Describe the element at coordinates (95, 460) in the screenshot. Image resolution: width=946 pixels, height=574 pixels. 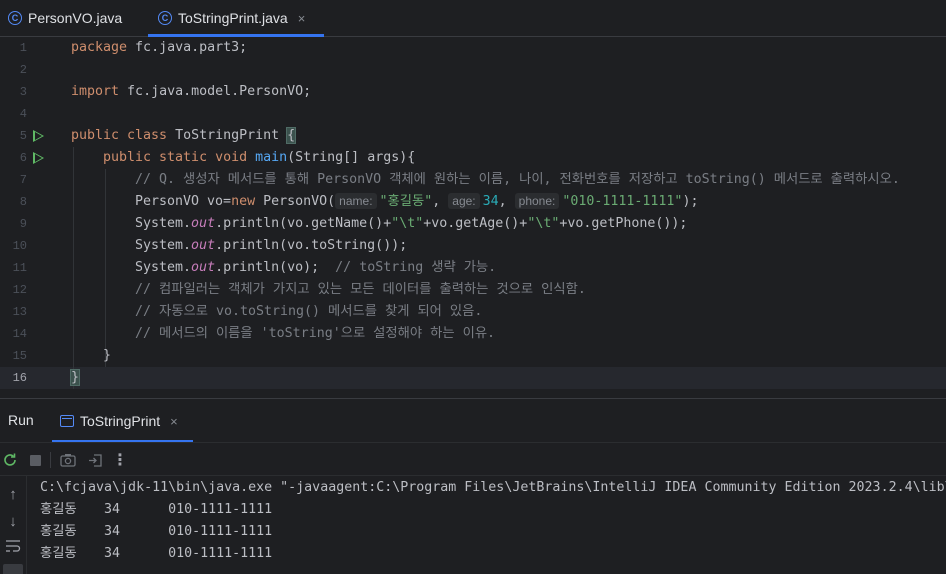
I see `exit-icon` at that location.